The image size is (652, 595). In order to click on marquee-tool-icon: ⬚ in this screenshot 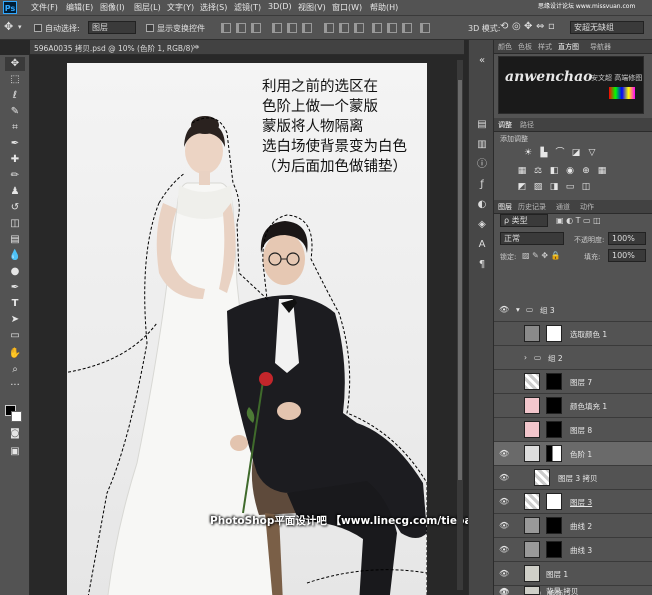, I will do `click(15, 80)`.